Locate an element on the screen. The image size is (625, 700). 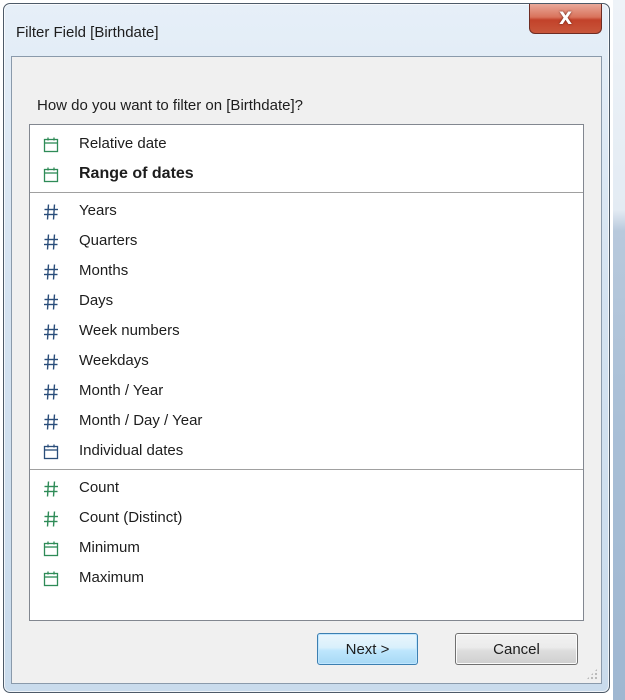
list-item-label: Years is located at coordinates (98, 210).